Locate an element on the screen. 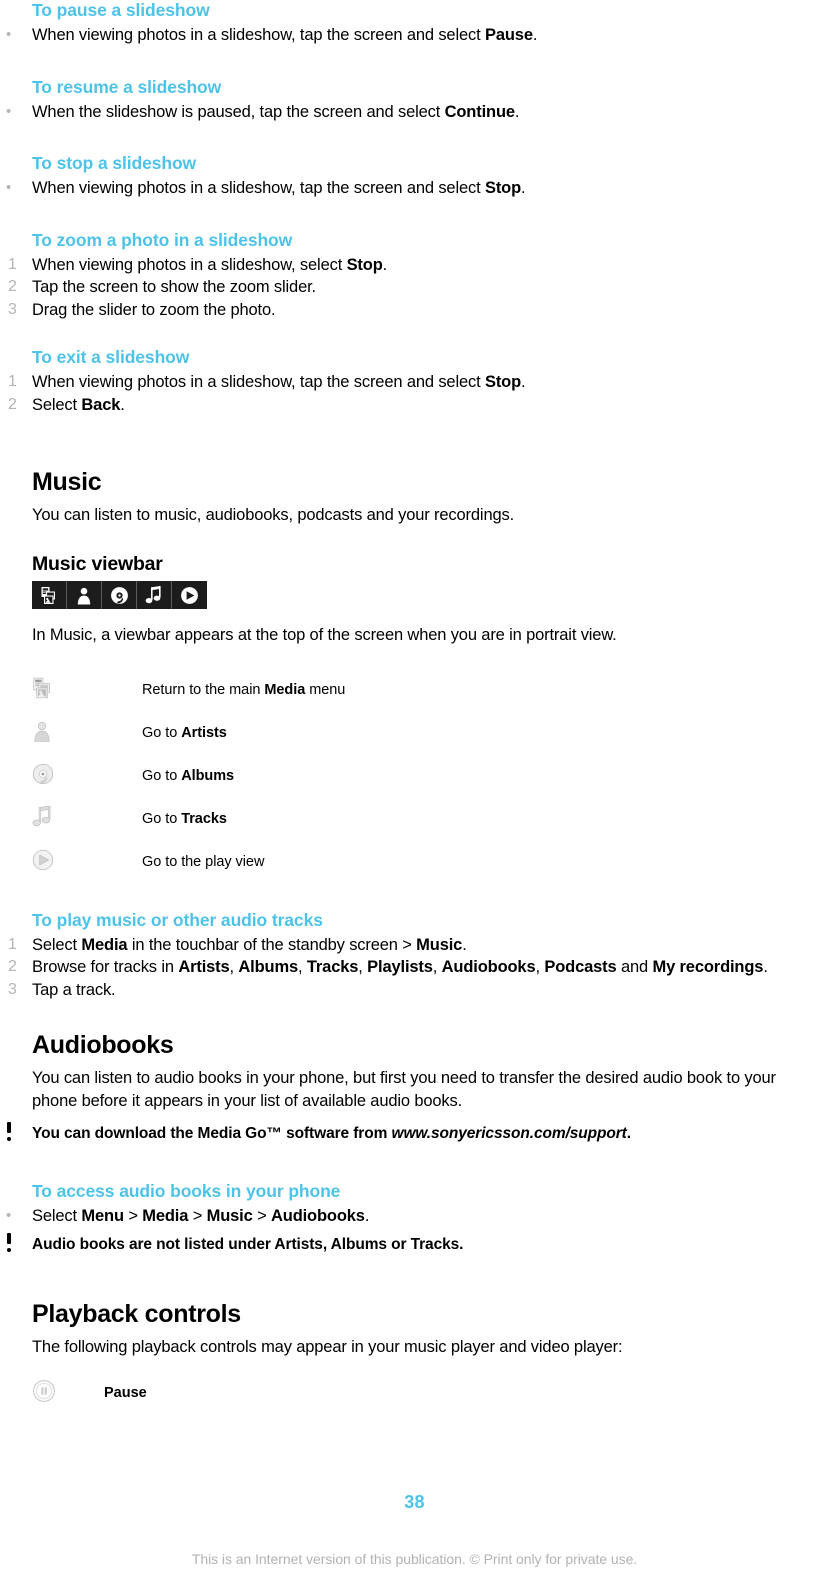  list-item: 3 Drag the slider to zoom the photo. is located at coordinates (409, 310).